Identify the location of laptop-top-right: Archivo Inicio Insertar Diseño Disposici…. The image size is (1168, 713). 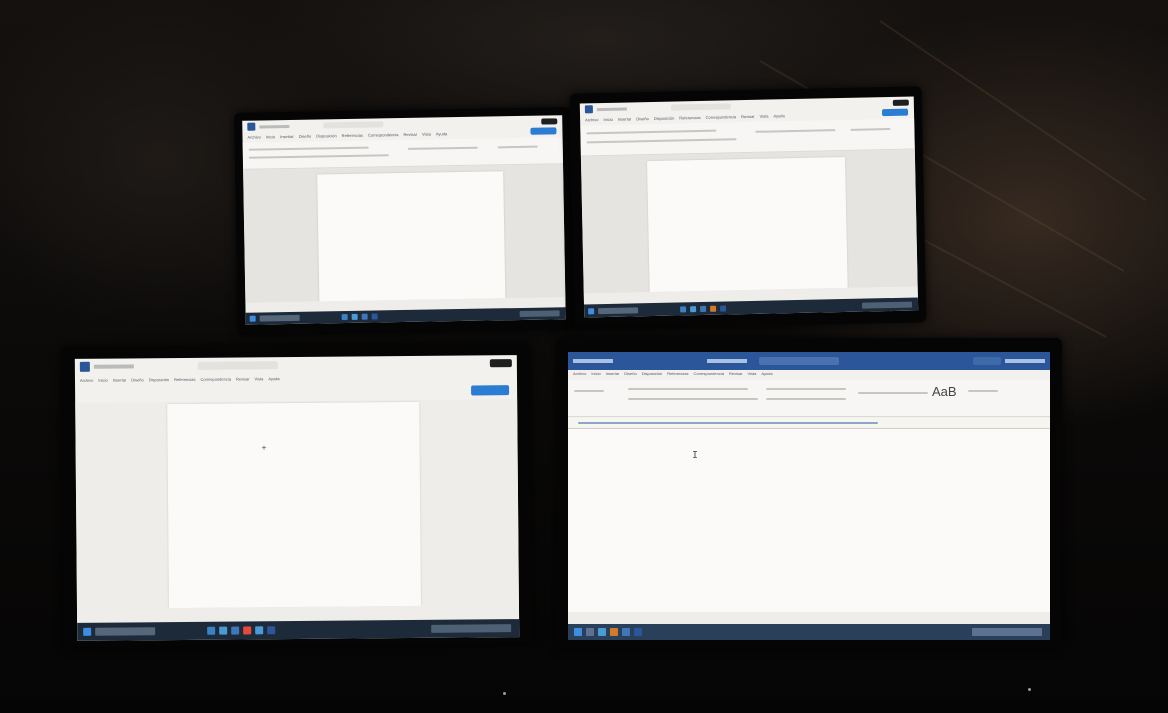
(748, 208).